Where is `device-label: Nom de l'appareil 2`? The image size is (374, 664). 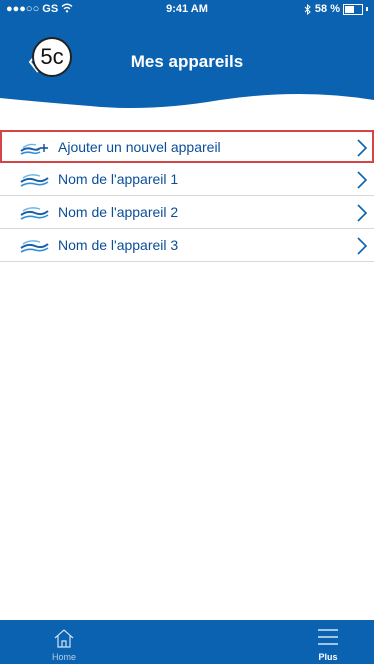
device-label: Nom de l'appareil 2 is located at coordinates (118, 212).